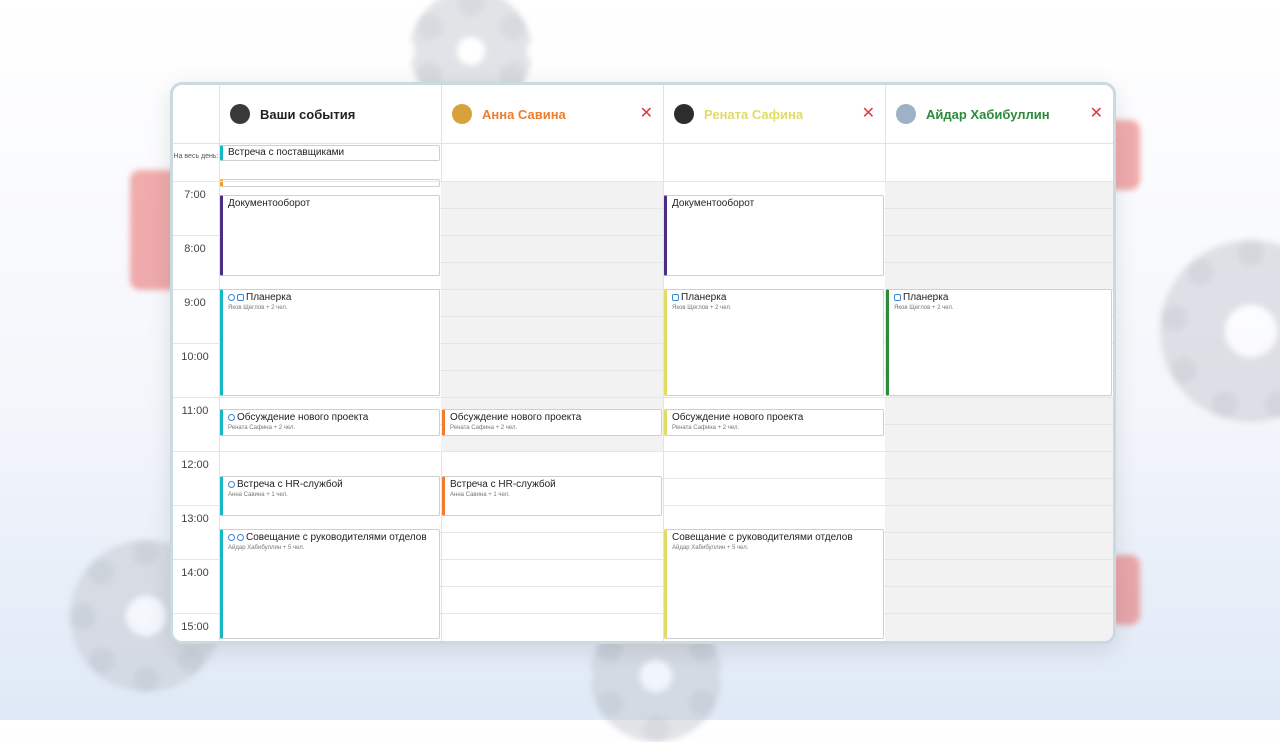 The width and height of the screenshot is (1280, 742). I want to click on event-supplier-meeting: Встреча с поставщиками, so click(330, 153).